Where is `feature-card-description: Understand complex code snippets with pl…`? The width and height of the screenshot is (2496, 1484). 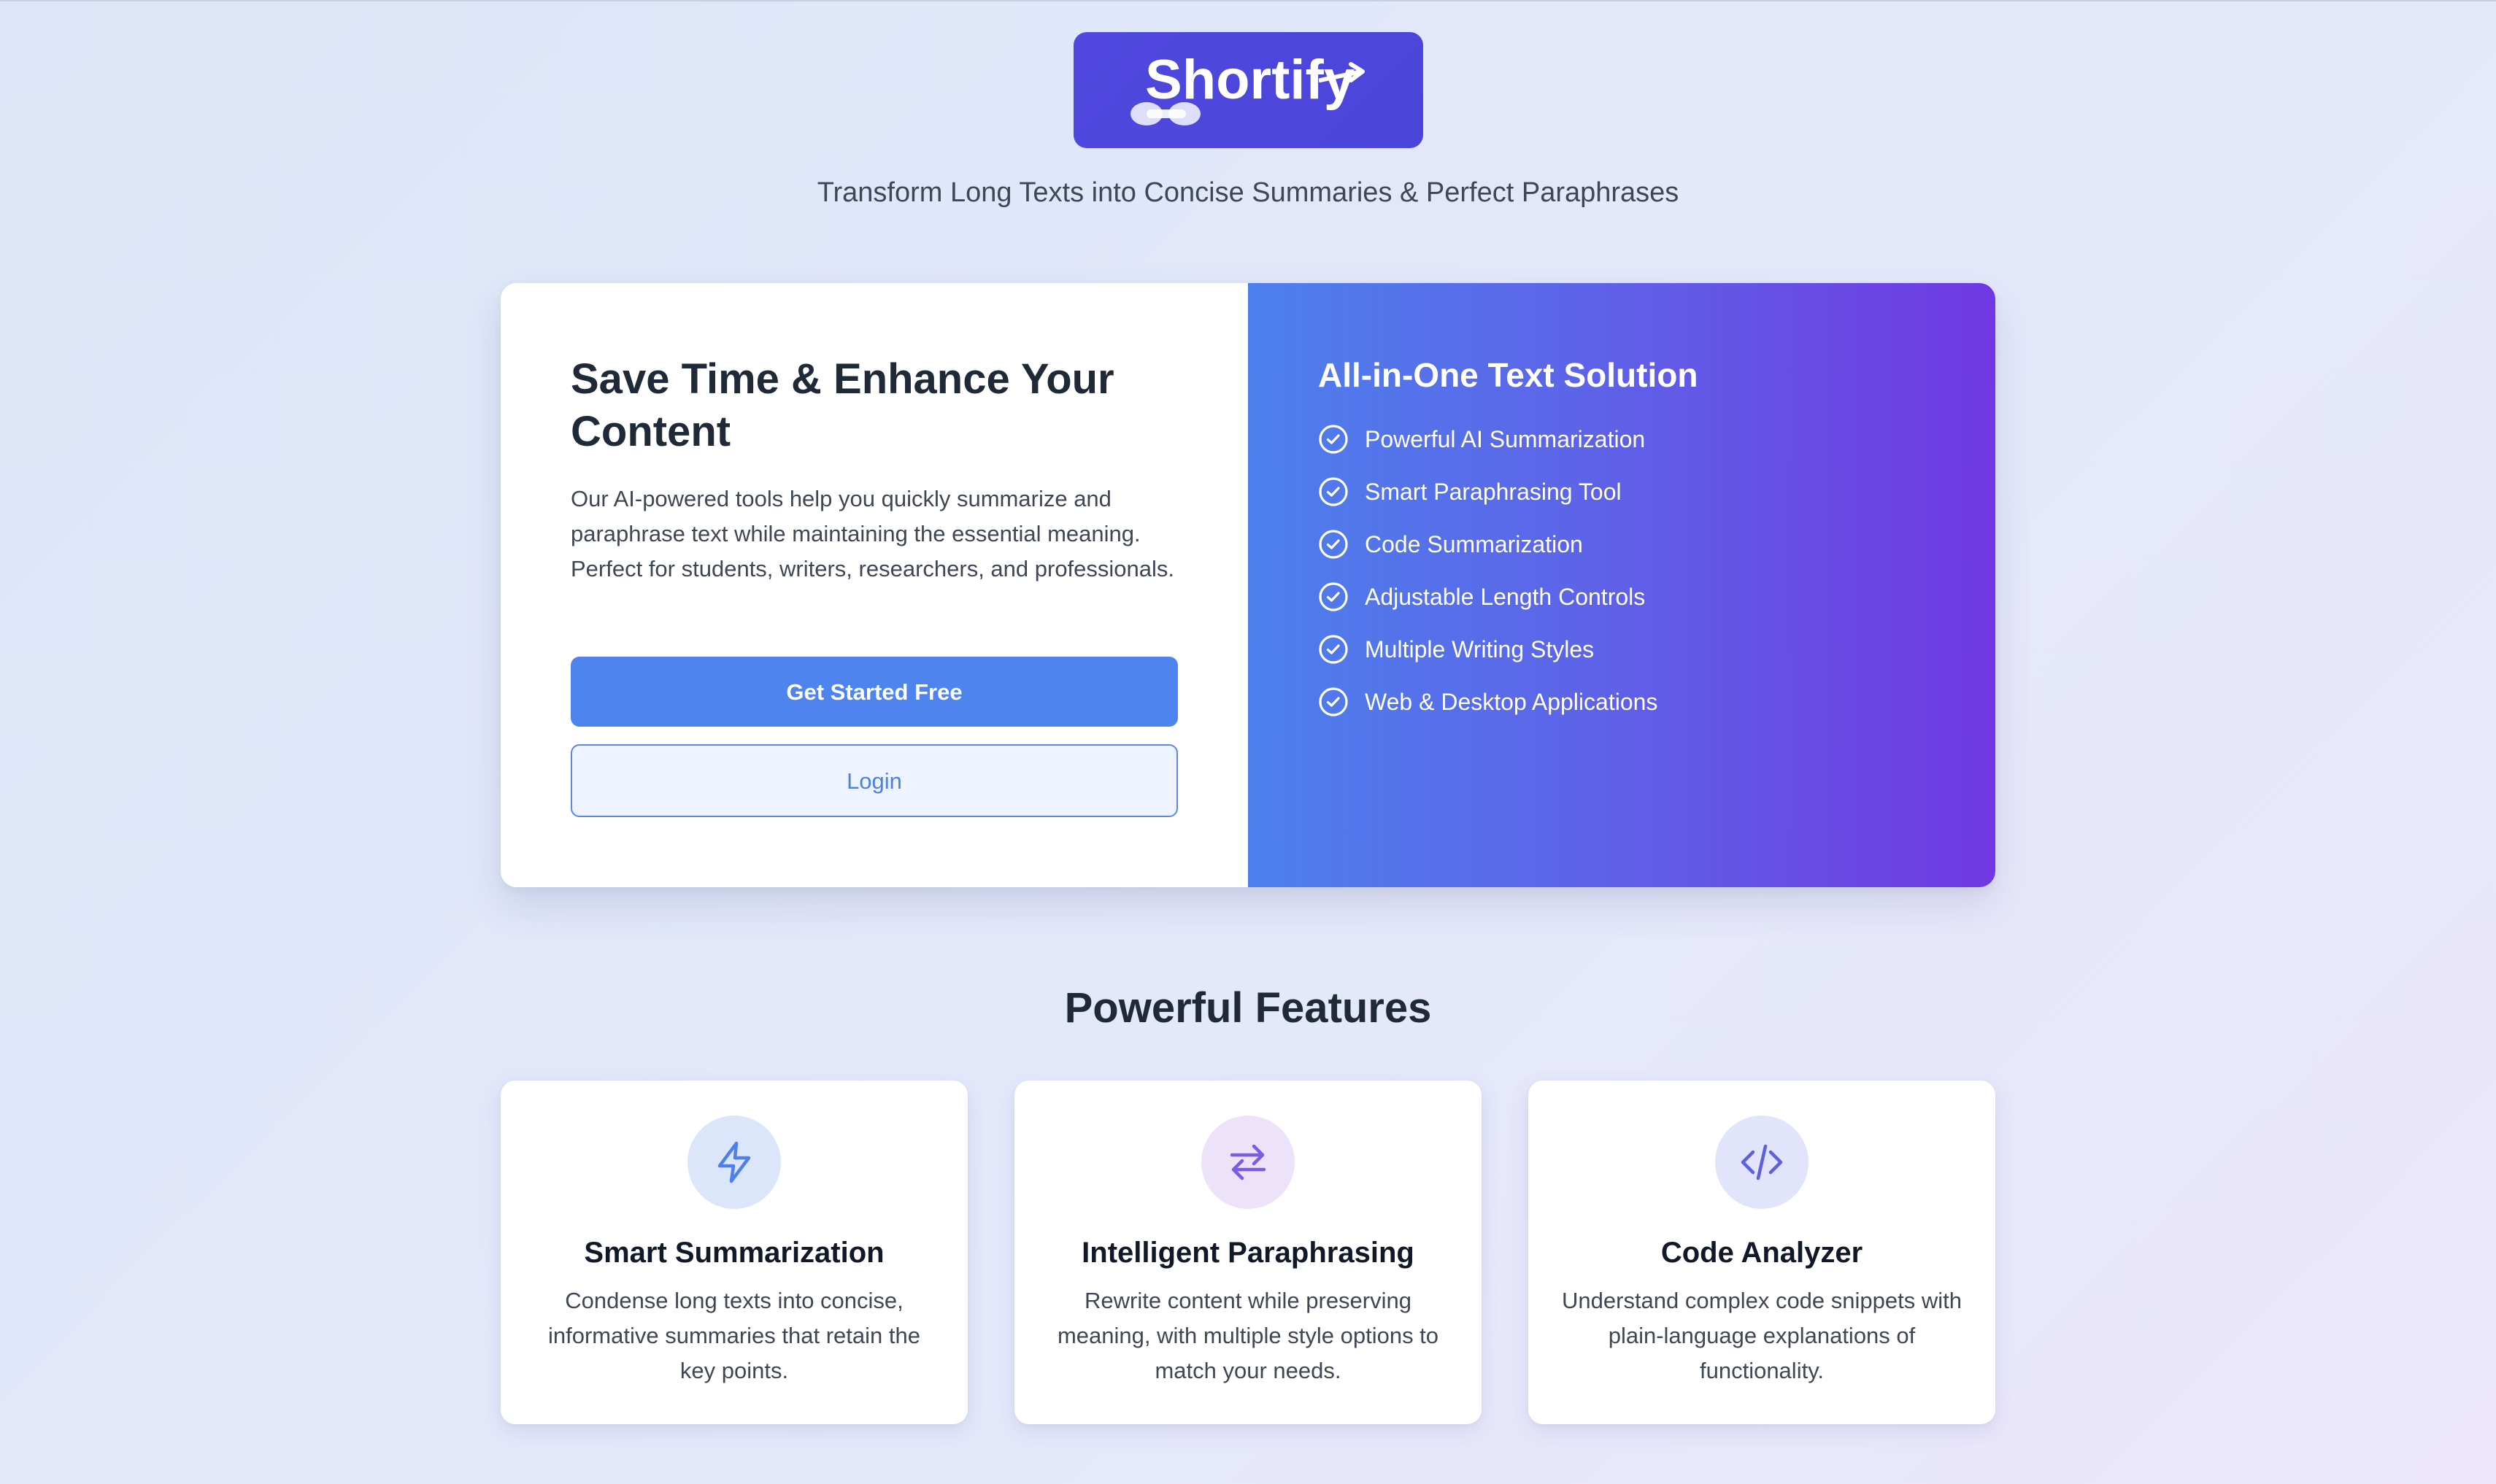 feature-card-description: Understand complex code snippets with pl… is located at coordinates (1762, 1335).